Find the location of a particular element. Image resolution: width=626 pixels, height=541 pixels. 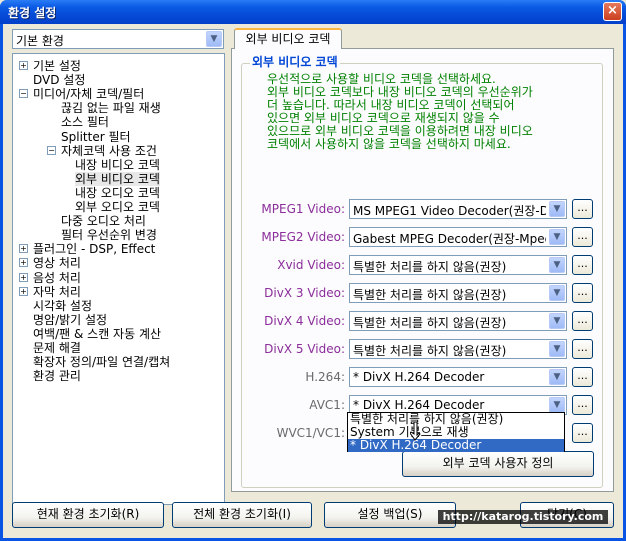

codec-select: Gabest MPEG Decoder(권장-Mpeg ▼ is located at coordinates (458, 237).